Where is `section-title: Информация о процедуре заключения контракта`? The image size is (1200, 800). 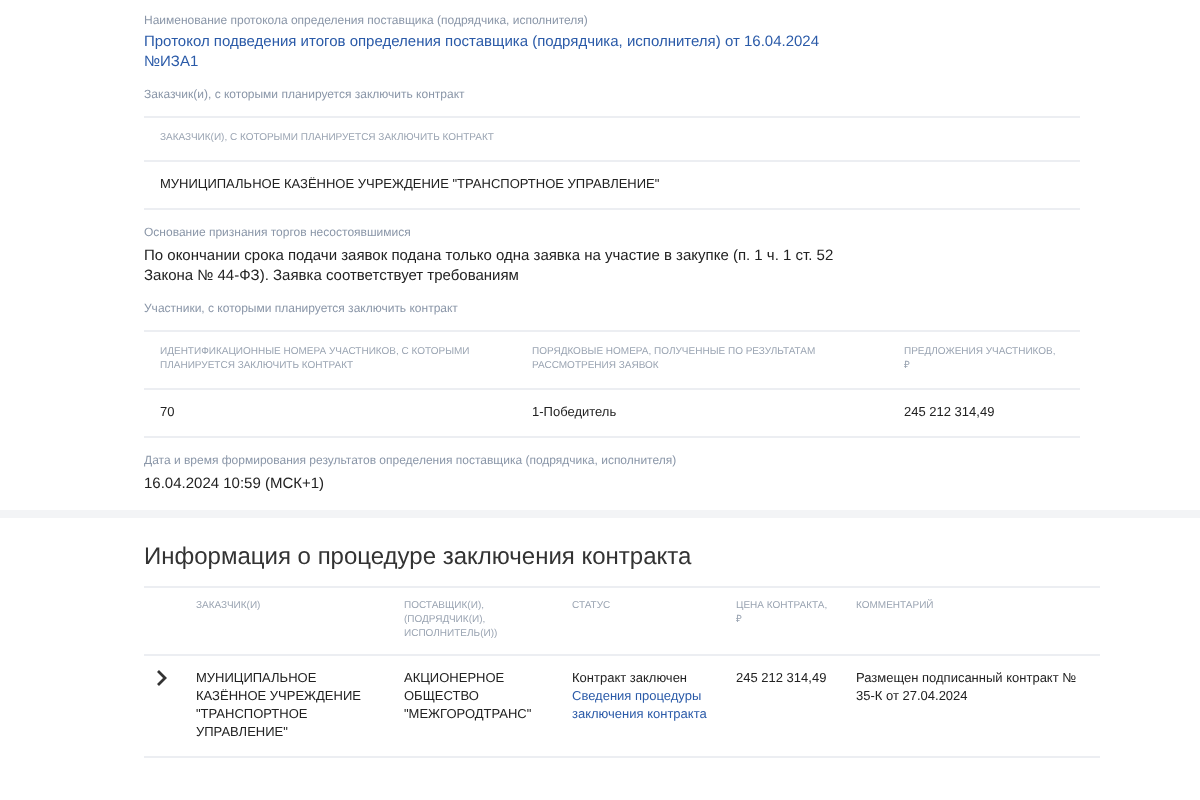 section-title: Информация о процедуре заключения контракта is located at coordinates (419, 556).